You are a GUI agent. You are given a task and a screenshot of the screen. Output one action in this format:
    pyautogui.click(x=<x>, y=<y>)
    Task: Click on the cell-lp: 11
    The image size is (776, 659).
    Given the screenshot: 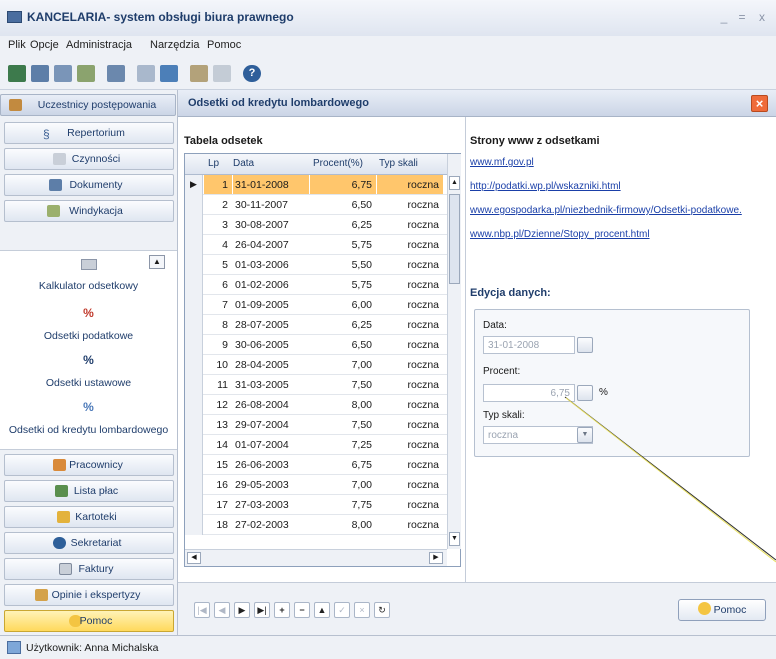 What is the action you would take?
    pyautogui.click(x=222, y=385)
    